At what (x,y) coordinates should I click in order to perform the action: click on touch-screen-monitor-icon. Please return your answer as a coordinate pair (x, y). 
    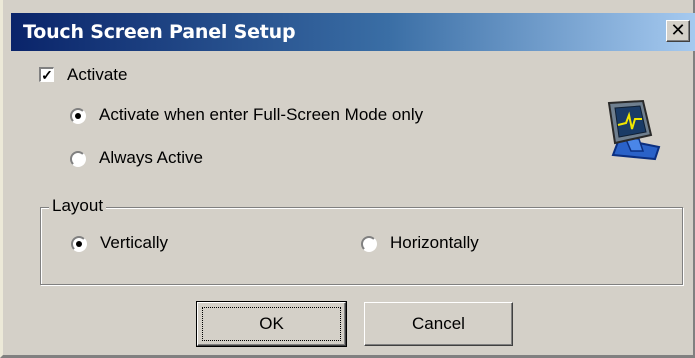
    Looking at the image, I should click on (634, 130).